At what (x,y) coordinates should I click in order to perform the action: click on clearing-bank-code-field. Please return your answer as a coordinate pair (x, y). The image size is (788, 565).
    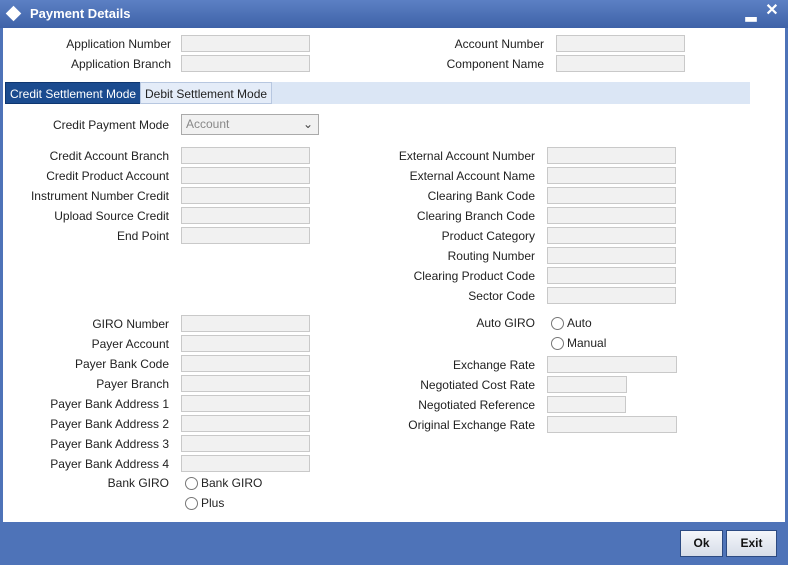
    Looking at the image, I should click on (611, 195).